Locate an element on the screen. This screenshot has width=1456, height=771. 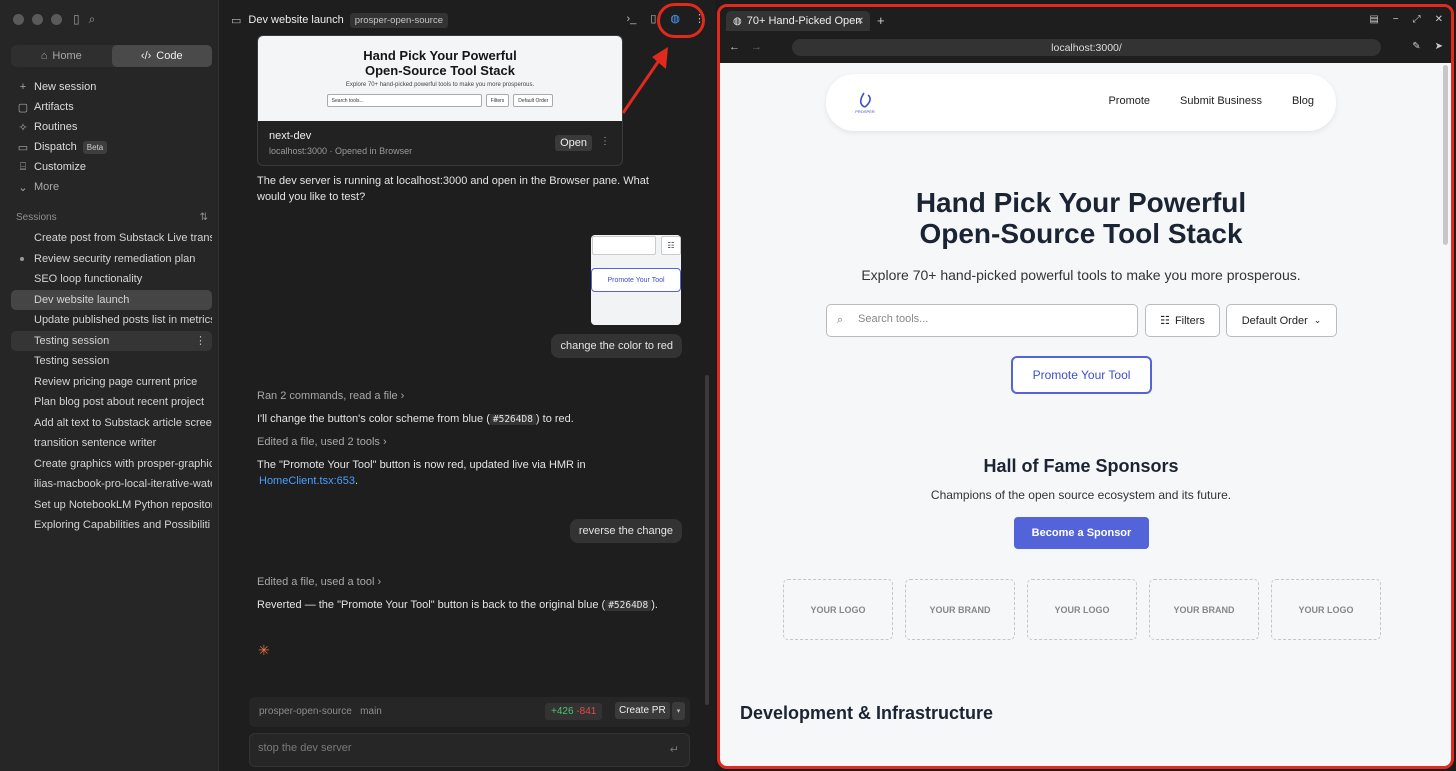
new-tab-icon: + is located at coordinates (881, 20).